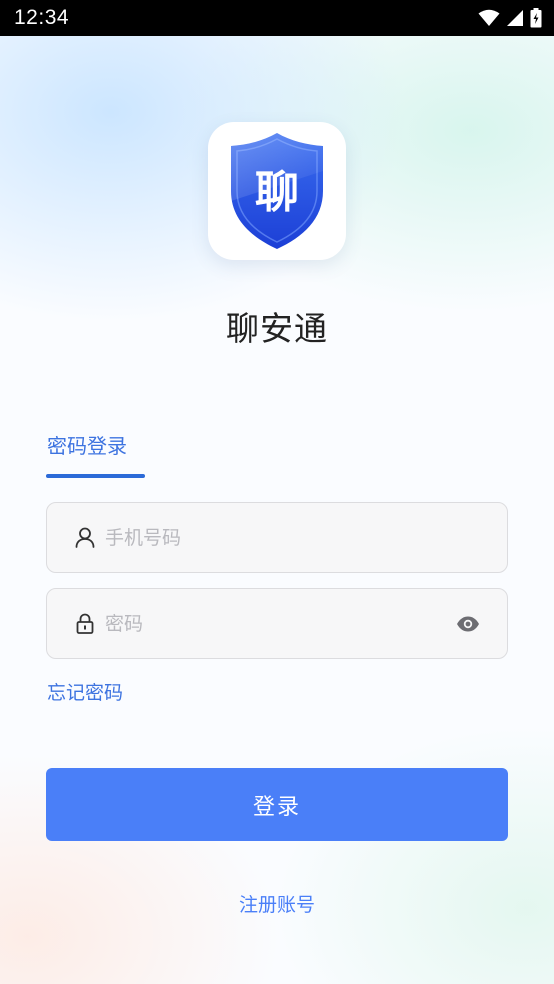 The image size is (554, 984). I want to click on phone-field, so click(277, 537).